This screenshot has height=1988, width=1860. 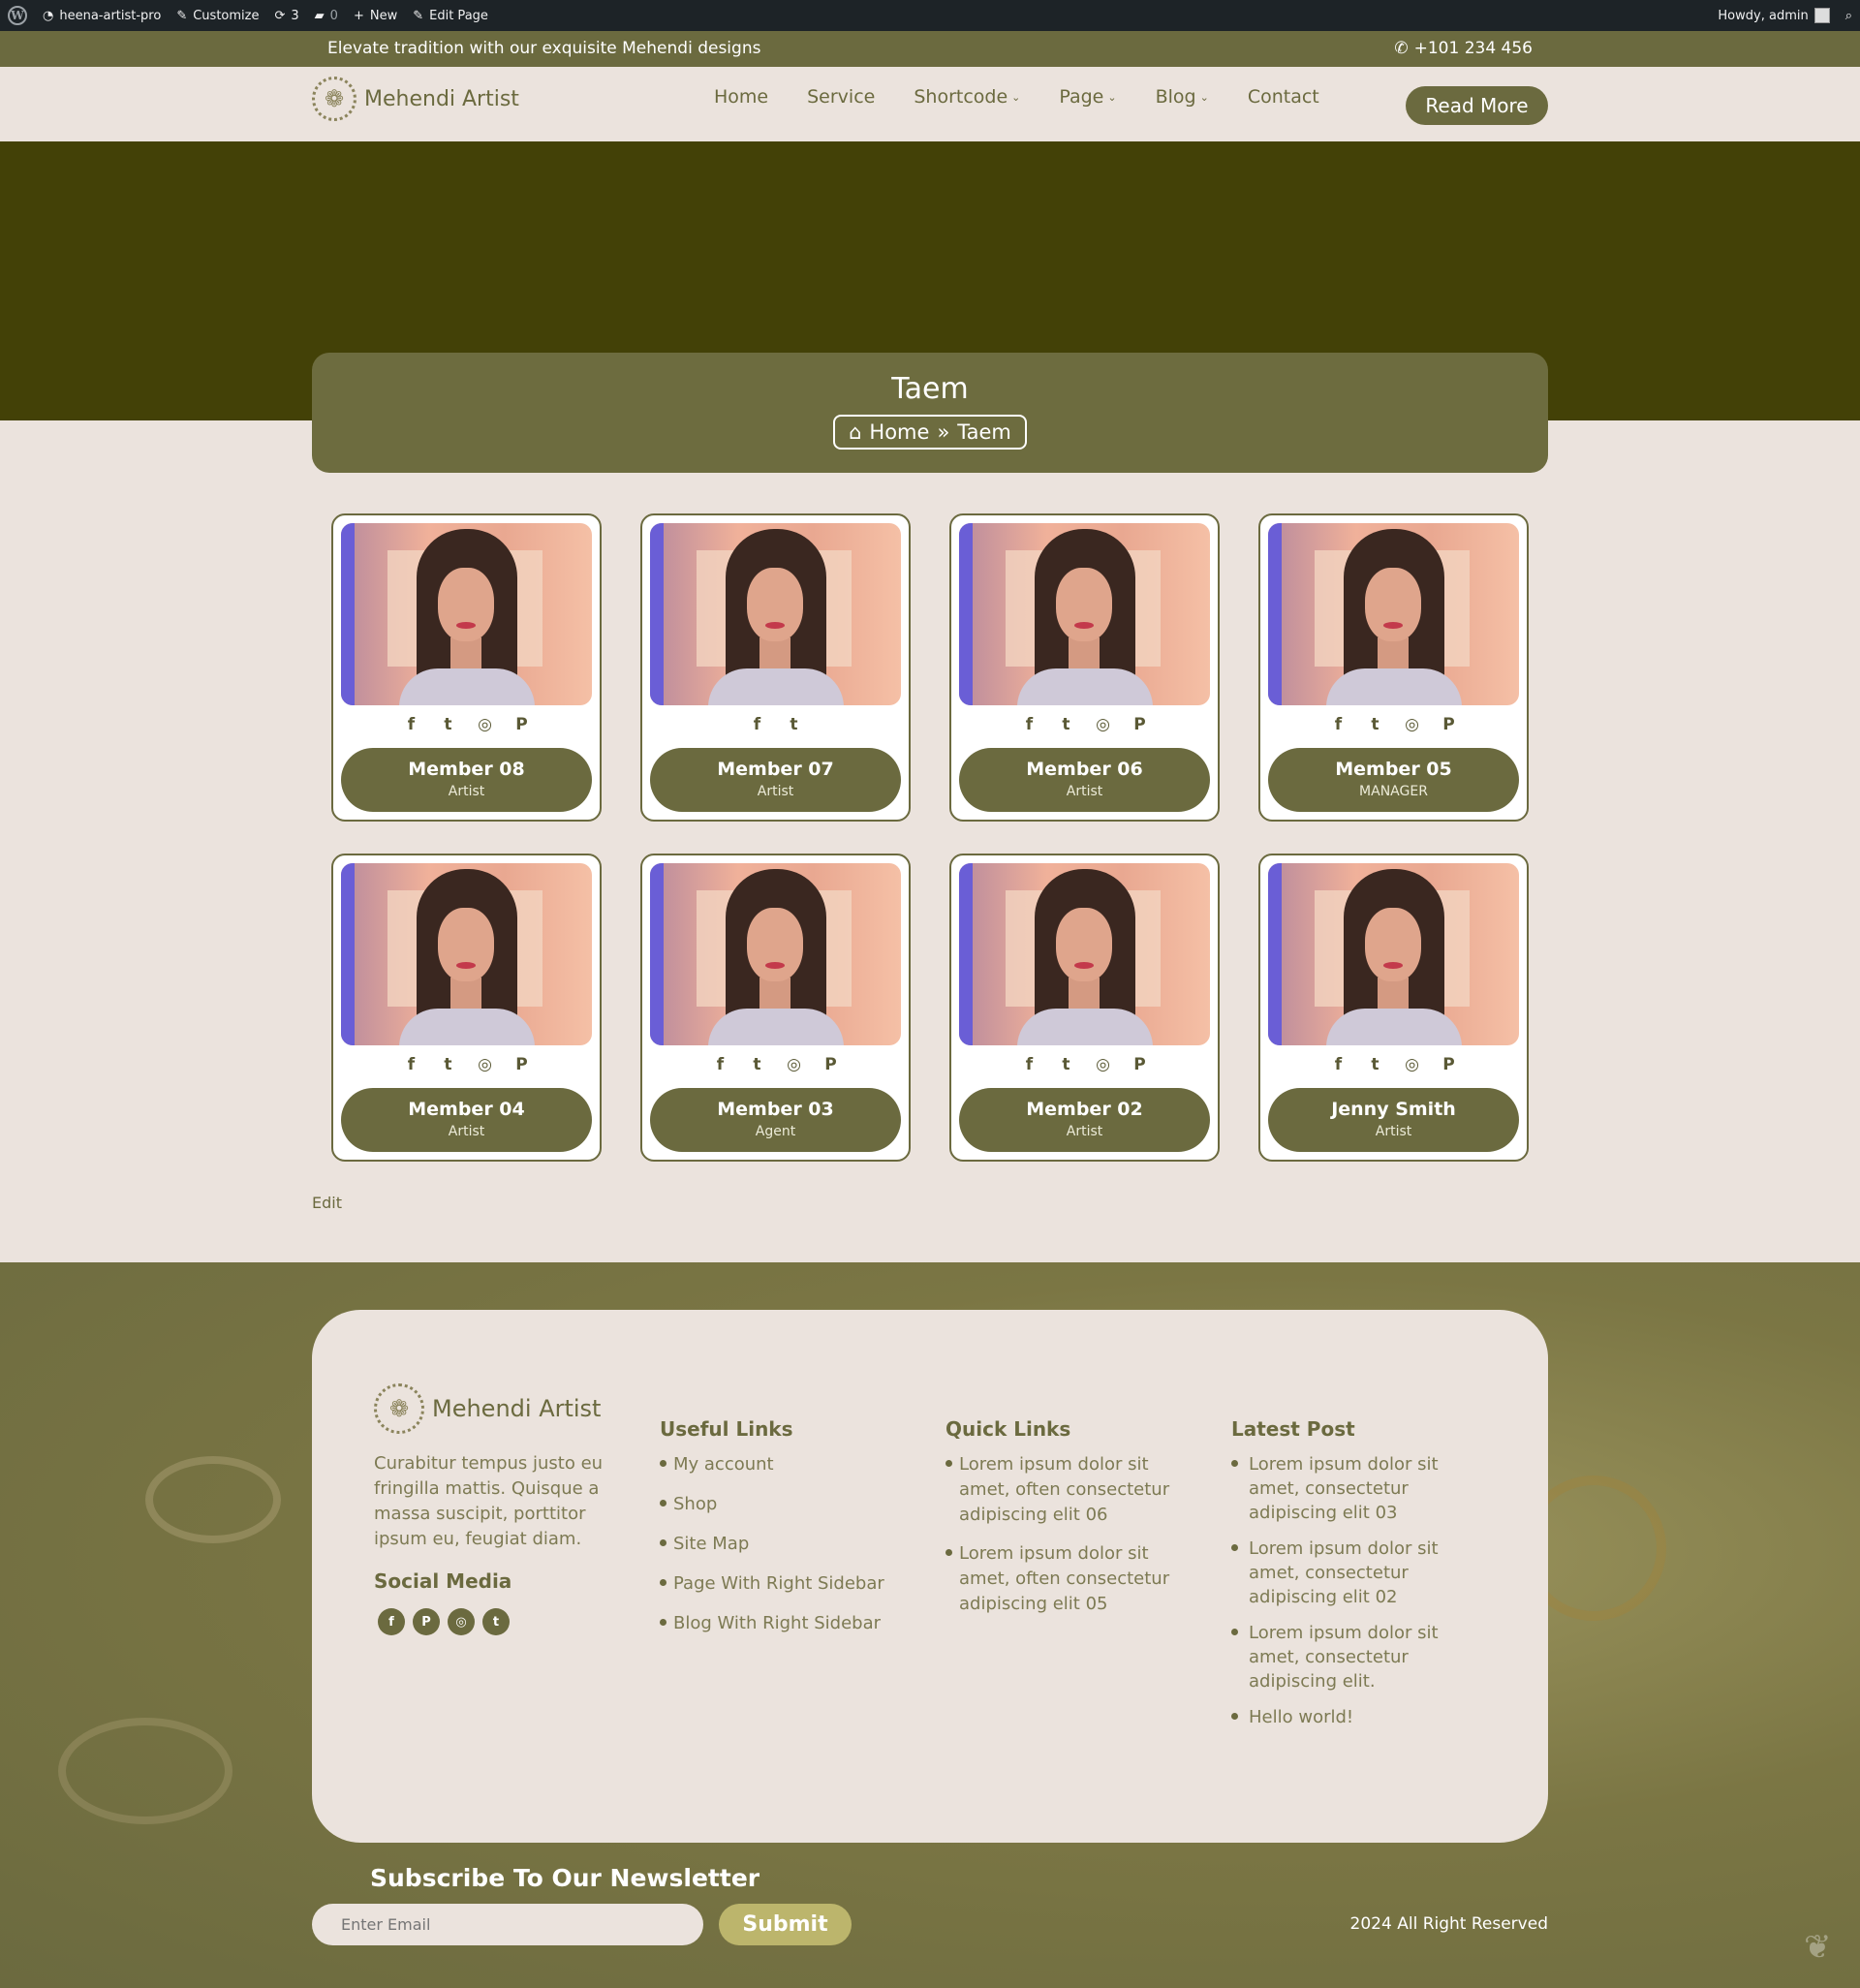 I want to click on footer-logo: ❁ Mehendi Artist, so click(x=492, y=1408).